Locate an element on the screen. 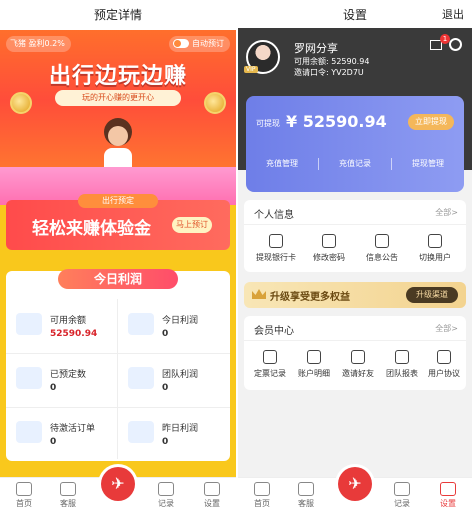  user-agreement-item: 用户协议 is located at coordinates (444, 364).